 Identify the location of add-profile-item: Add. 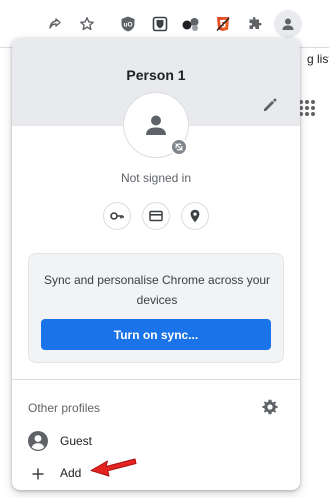
(156, 474).